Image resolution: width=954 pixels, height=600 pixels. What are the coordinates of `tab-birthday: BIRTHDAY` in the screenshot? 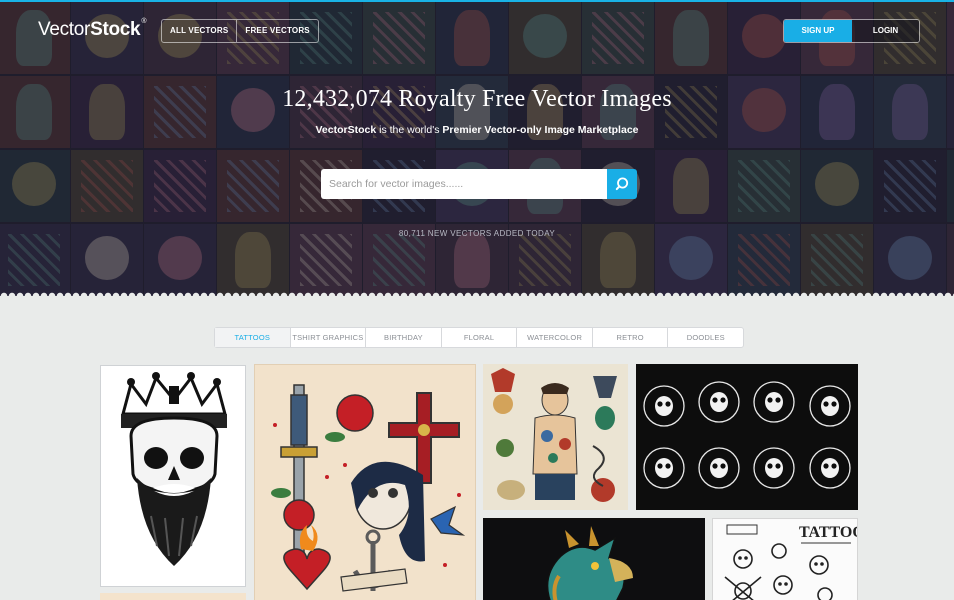 It's located at (403, 337).